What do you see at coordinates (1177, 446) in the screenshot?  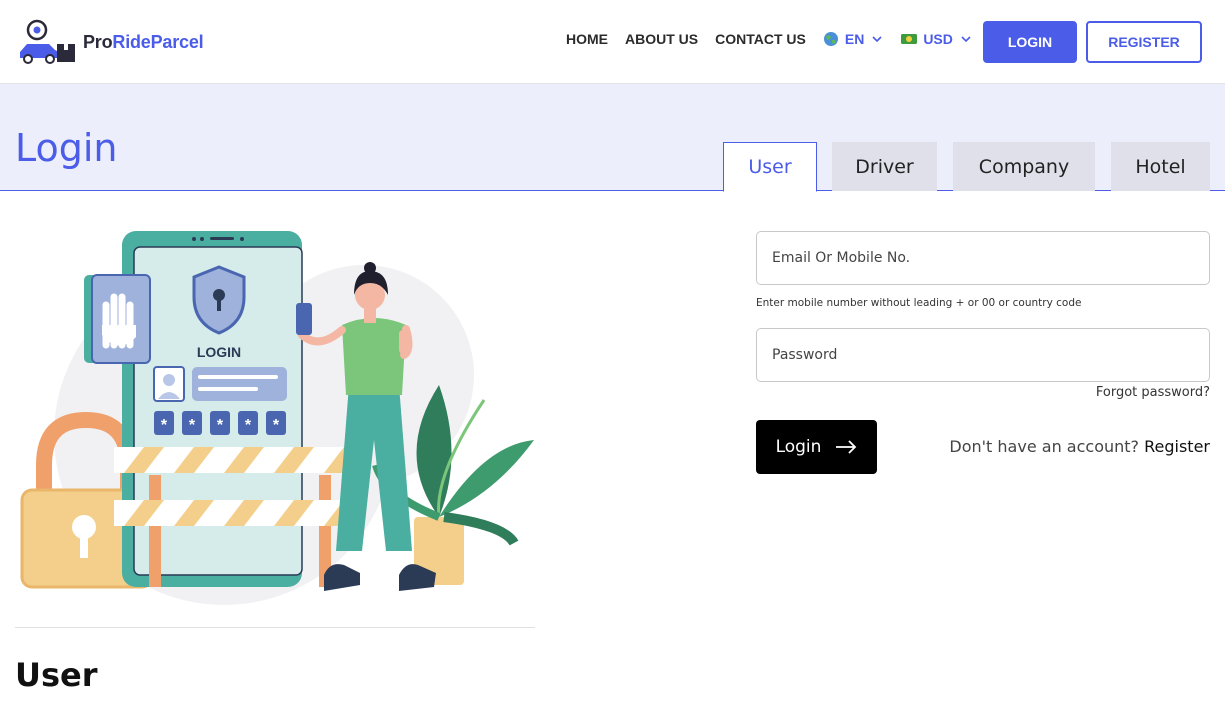 I see `register-link: Register` at bounding box center [1177, 446].